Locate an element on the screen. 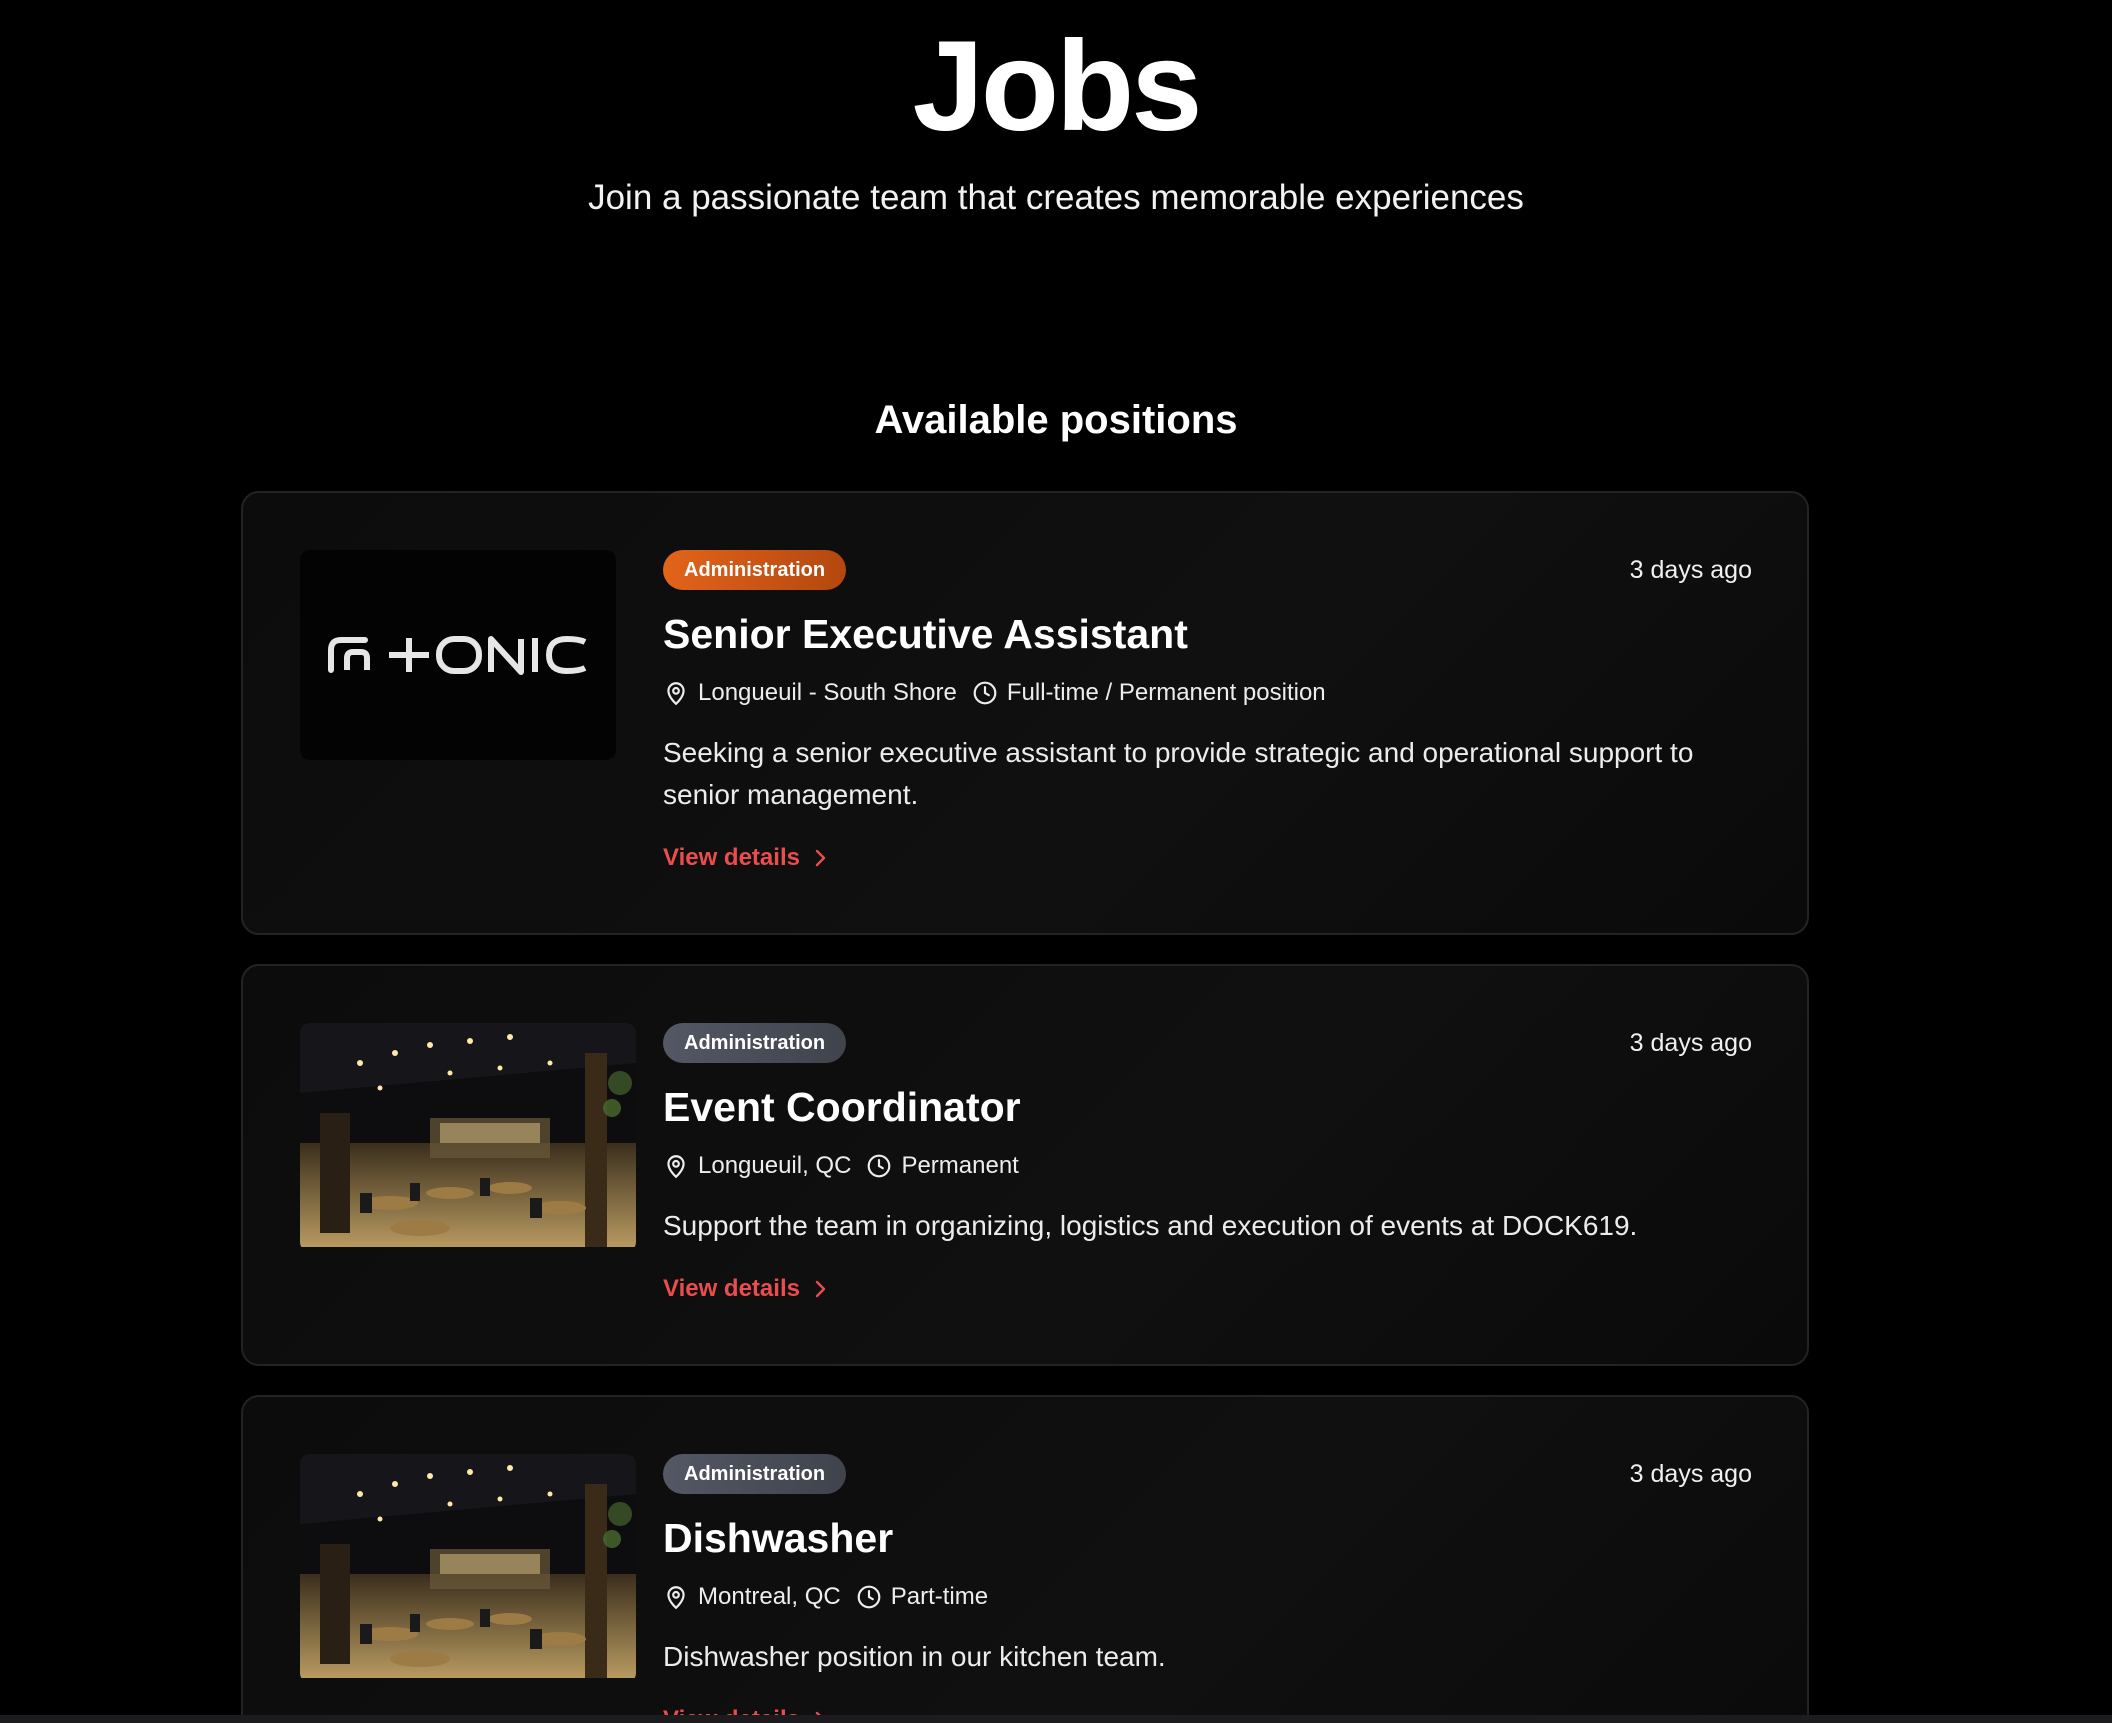 This screenshot has height=1723, width=2112. job-meta: Montreal, QC Part-time is located at coordinates (1207, 1597).